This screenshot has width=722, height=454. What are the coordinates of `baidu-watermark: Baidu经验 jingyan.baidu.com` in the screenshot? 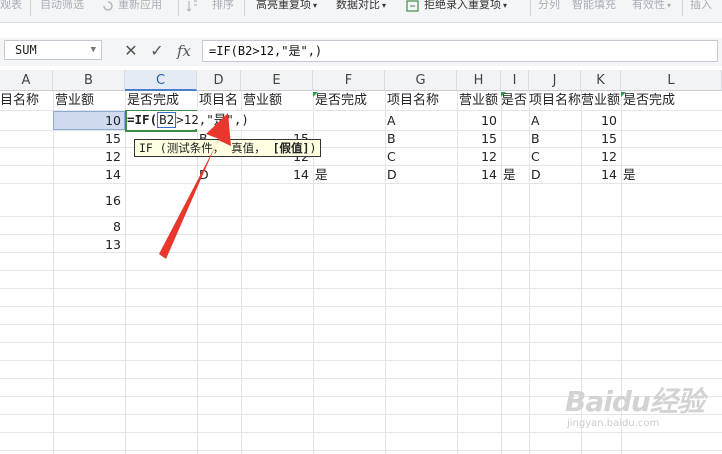 It's located at (630, 410).